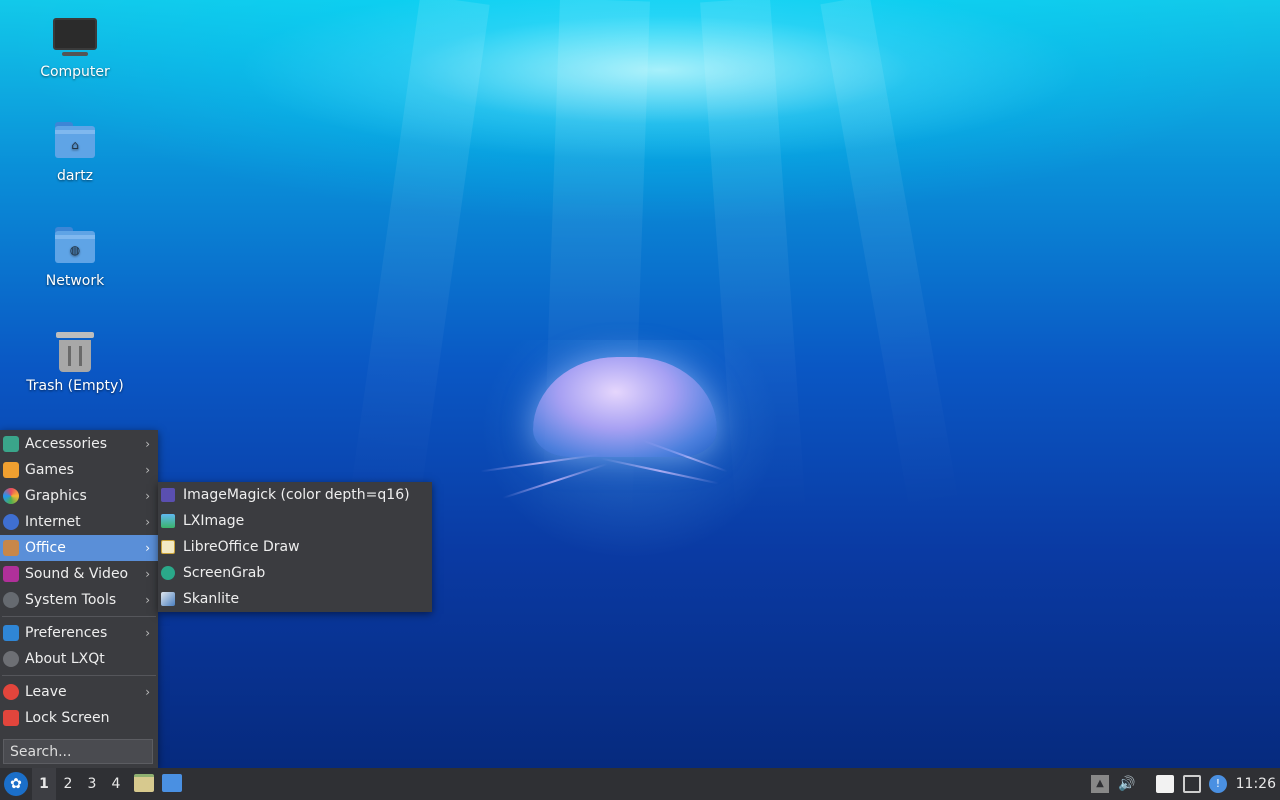 The width and height of the screenshot is (1280, 800). Describe the element at coordinates (1127, 784) in the screenshot. I see `volume-icon: 🔊` at that location.